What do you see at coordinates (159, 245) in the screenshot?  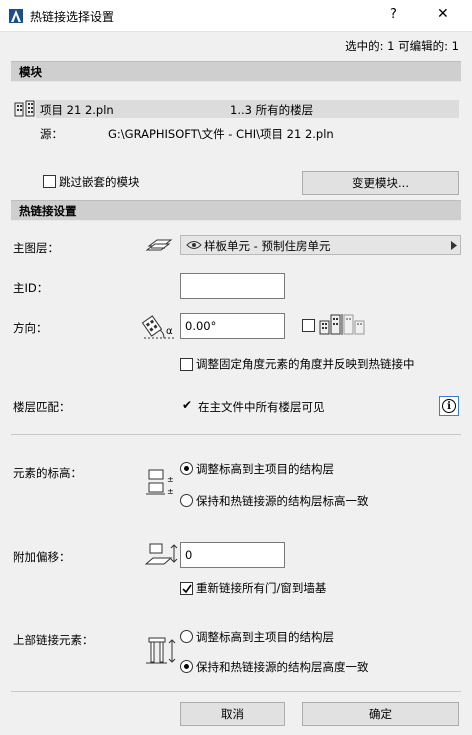 I see `layer-stack-icon` at bounding box center [159, 245].